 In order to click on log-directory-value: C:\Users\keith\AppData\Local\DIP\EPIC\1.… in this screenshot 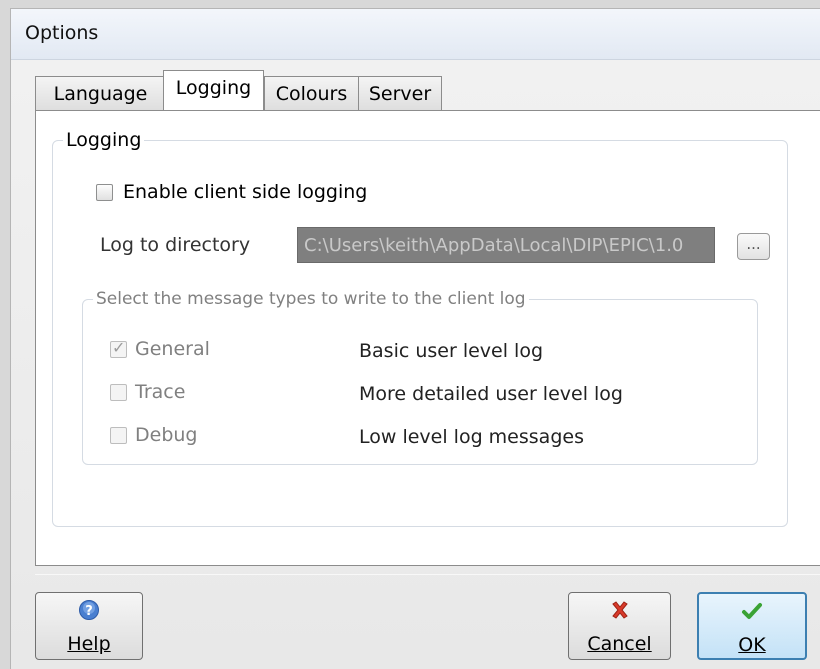, I will do `click(494, 245)`.